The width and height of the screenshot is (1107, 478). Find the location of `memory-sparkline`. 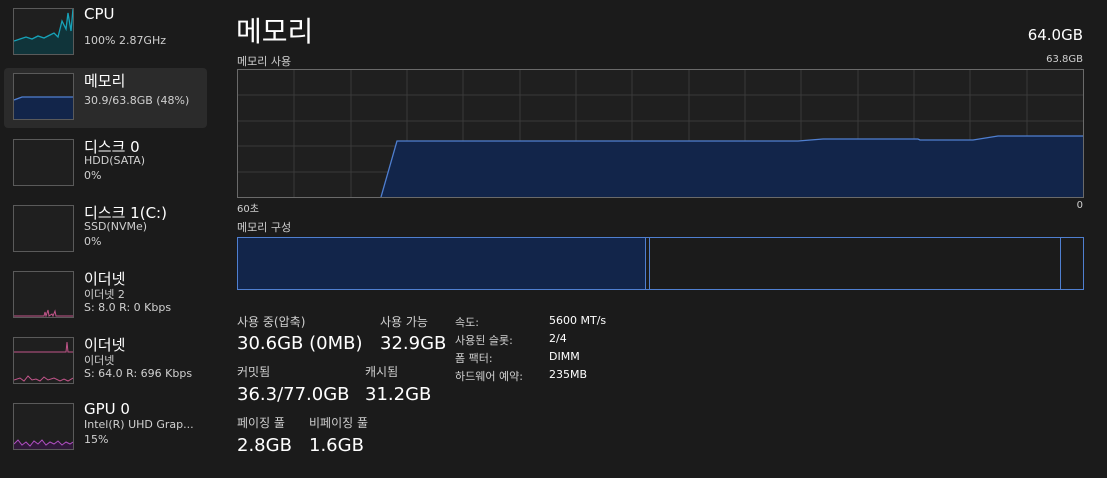

memory-sparkline is located at coordinates (43, 107).